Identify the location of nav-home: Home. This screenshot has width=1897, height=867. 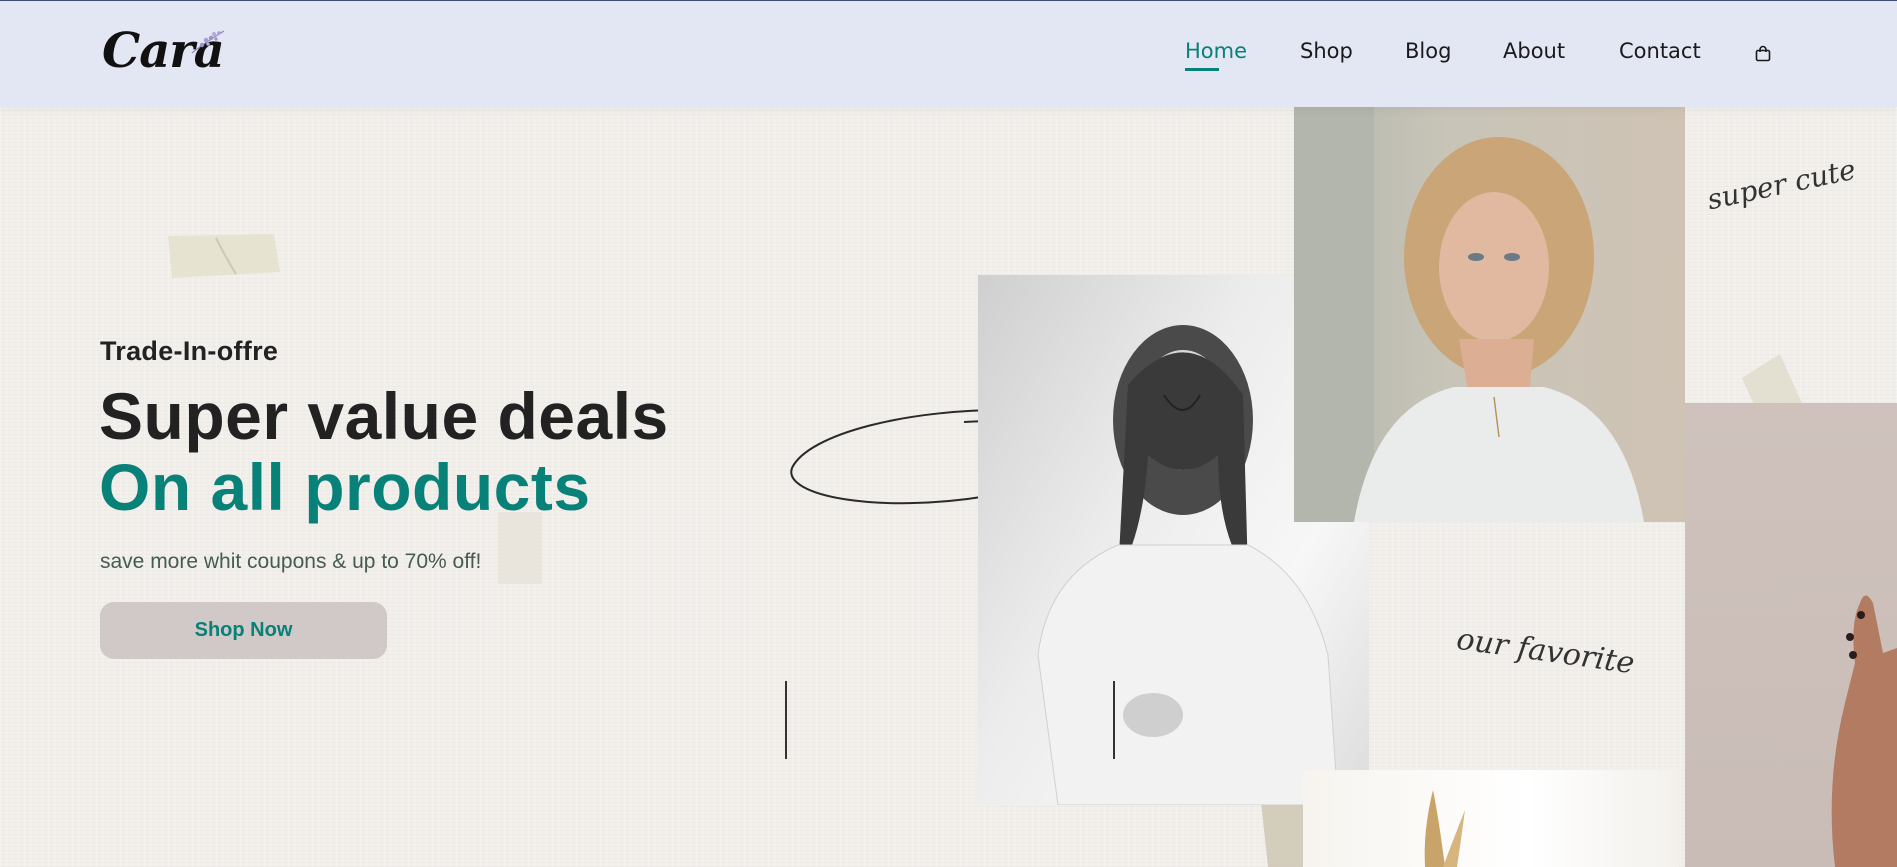
(1216, 55).